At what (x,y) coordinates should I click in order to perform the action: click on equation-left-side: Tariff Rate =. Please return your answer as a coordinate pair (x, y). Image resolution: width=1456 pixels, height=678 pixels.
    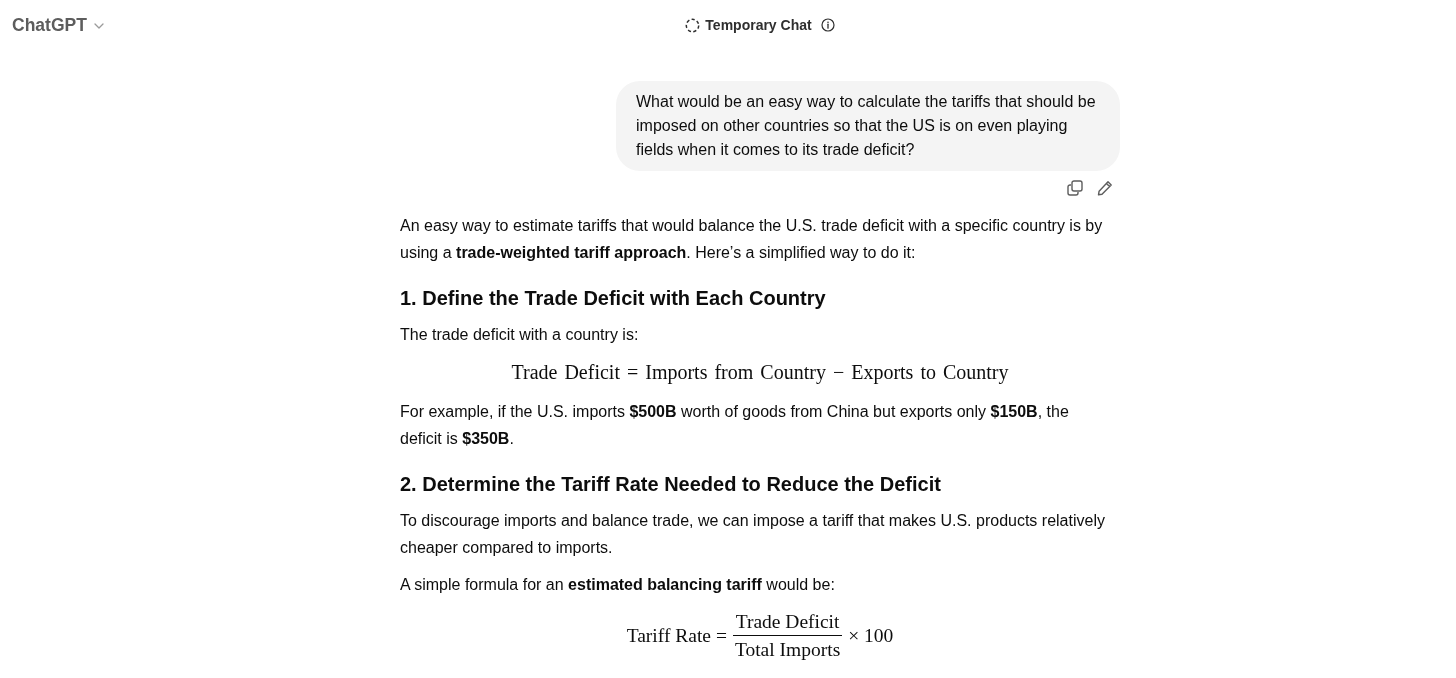
    Looking at the image, I should click on (676, 635).